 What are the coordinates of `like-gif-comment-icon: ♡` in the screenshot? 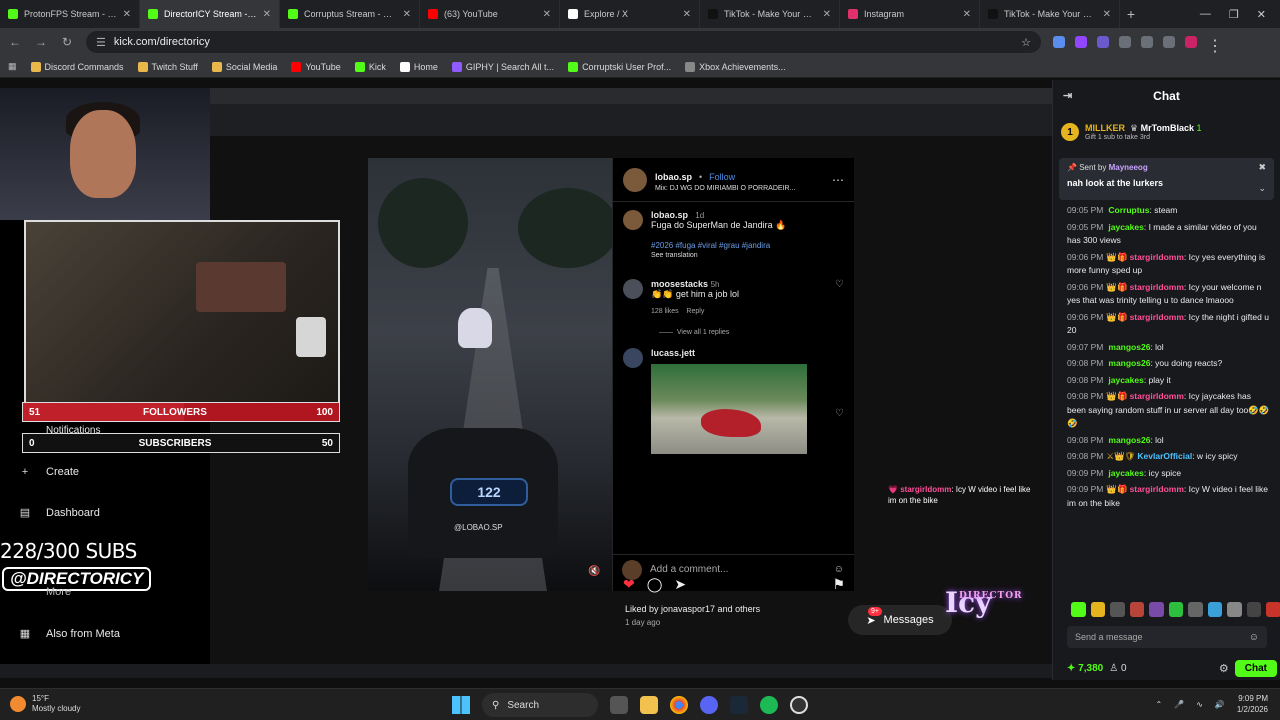 It's located at (839, 431).